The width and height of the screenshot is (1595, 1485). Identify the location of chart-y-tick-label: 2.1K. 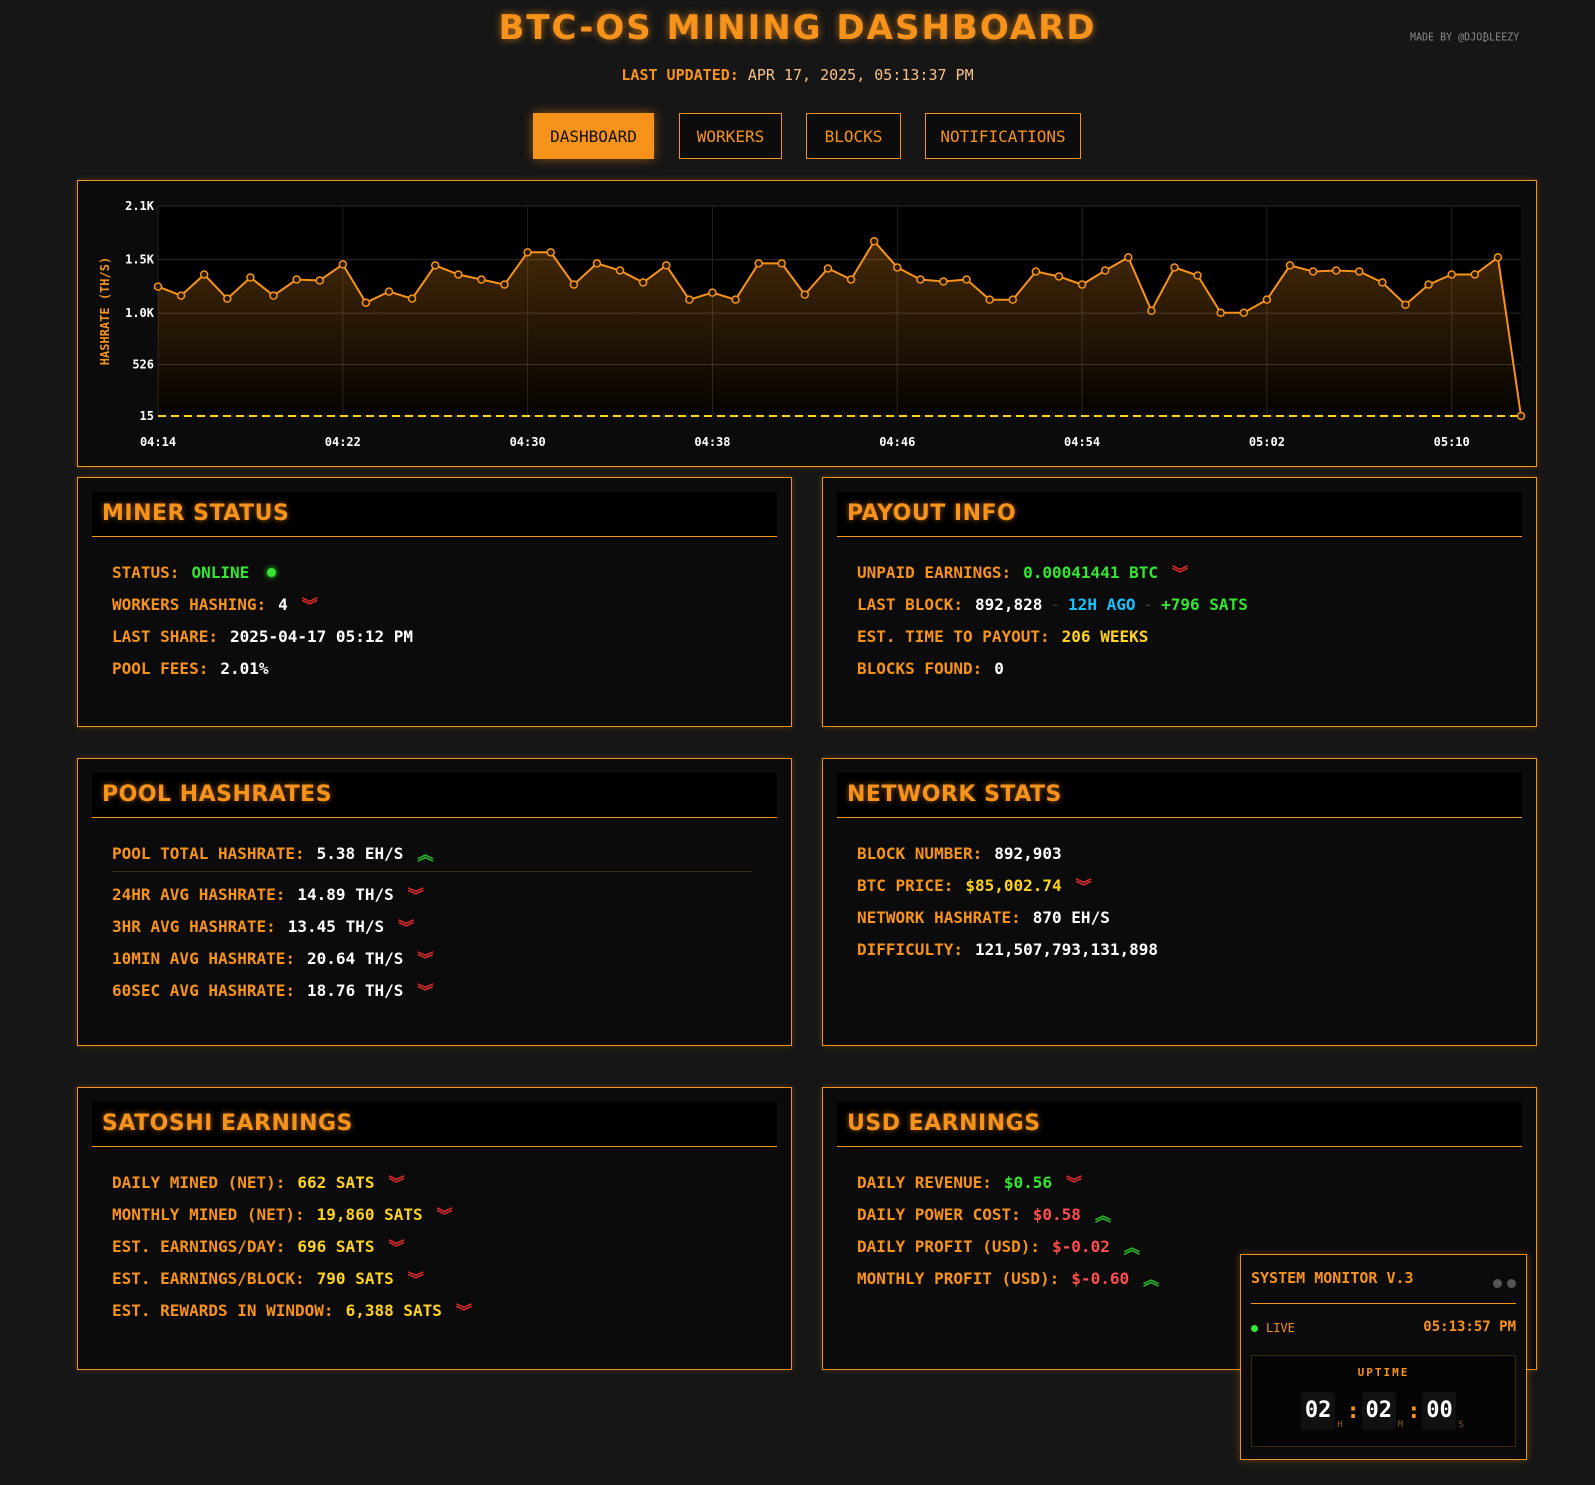
(140, 206).